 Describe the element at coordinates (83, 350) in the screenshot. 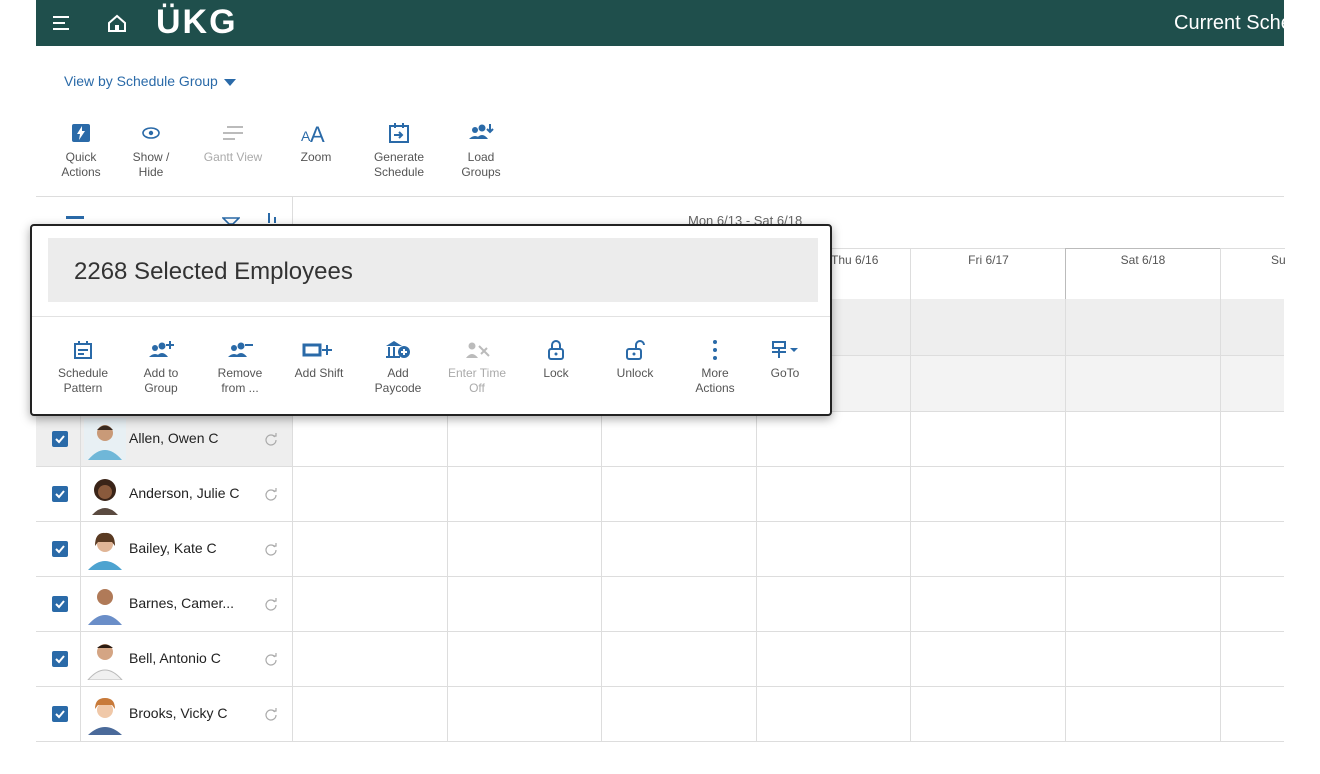

I see `schedule-pattern-icon` at that location.